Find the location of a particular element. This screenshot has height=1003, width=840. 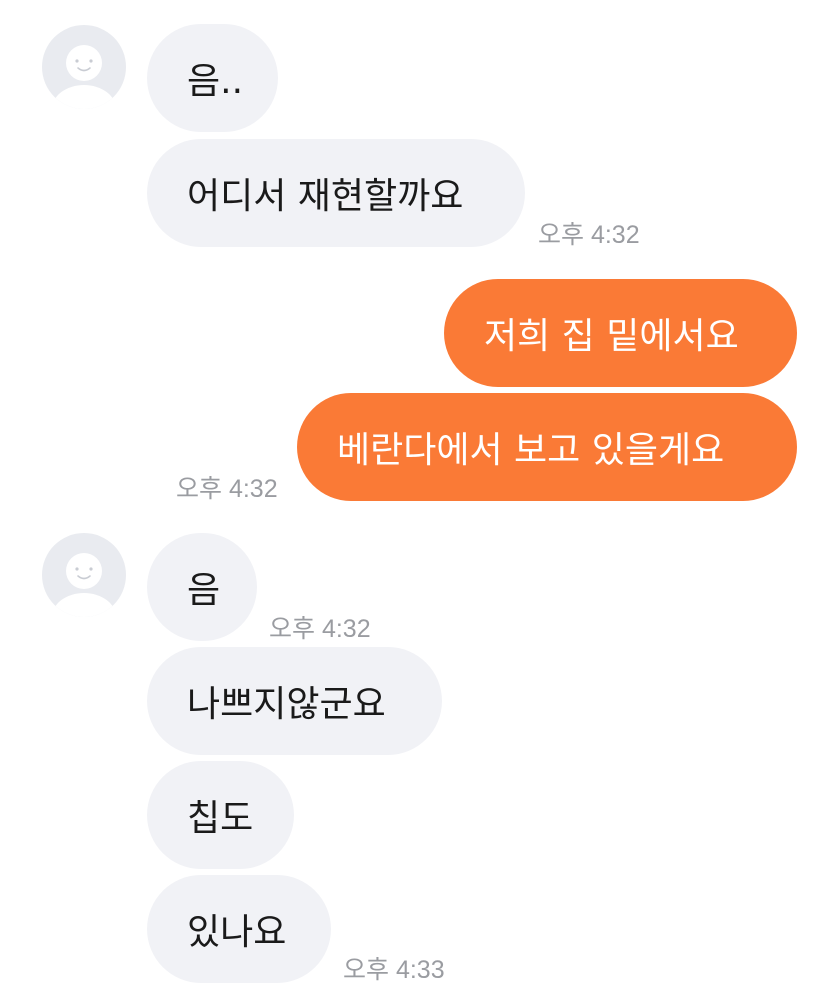

message-text: 나쁘지않군요 is located at coordinates (286, 704).